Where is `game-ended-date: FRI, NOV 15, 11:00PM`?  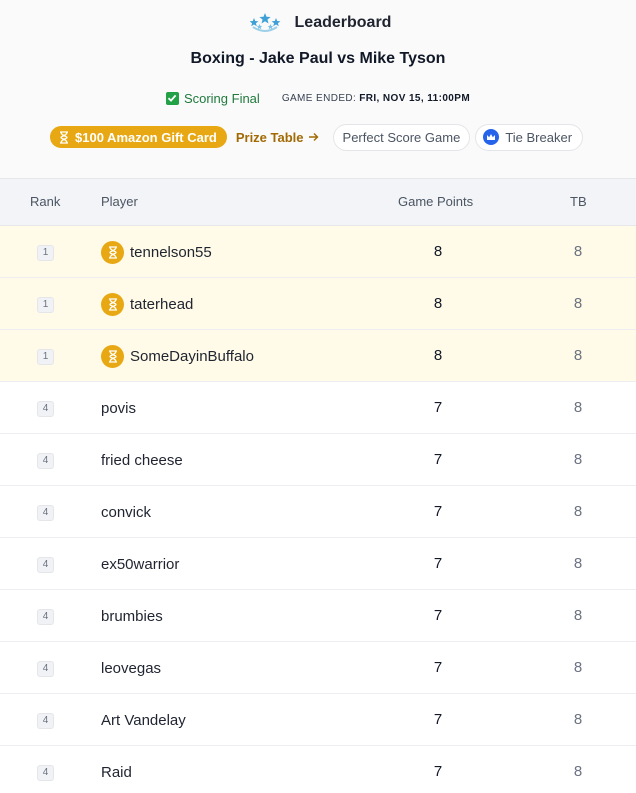
game-ended-date: FRI, NOV 15, 11:00PM is located at coordinates (415, 98).